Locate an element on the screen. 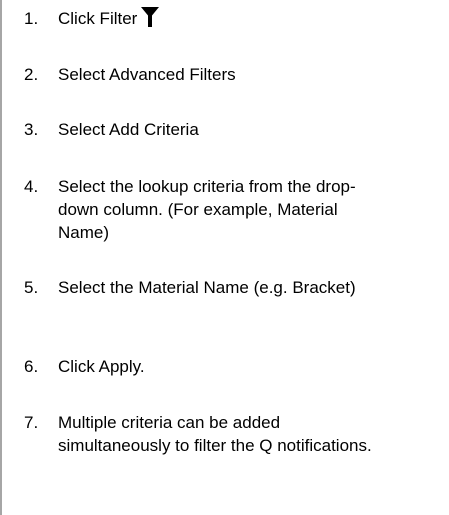 Image resolution: width=449 pixels, height=515 pixels. left-border-rule is located at coordinates (1, 257).